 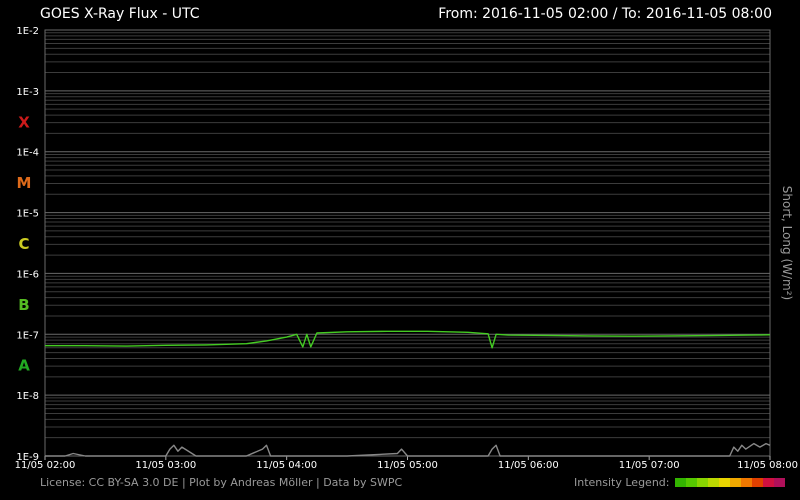 I want to click on y-tick-label: 1E-4, so click(x=27, y=153).